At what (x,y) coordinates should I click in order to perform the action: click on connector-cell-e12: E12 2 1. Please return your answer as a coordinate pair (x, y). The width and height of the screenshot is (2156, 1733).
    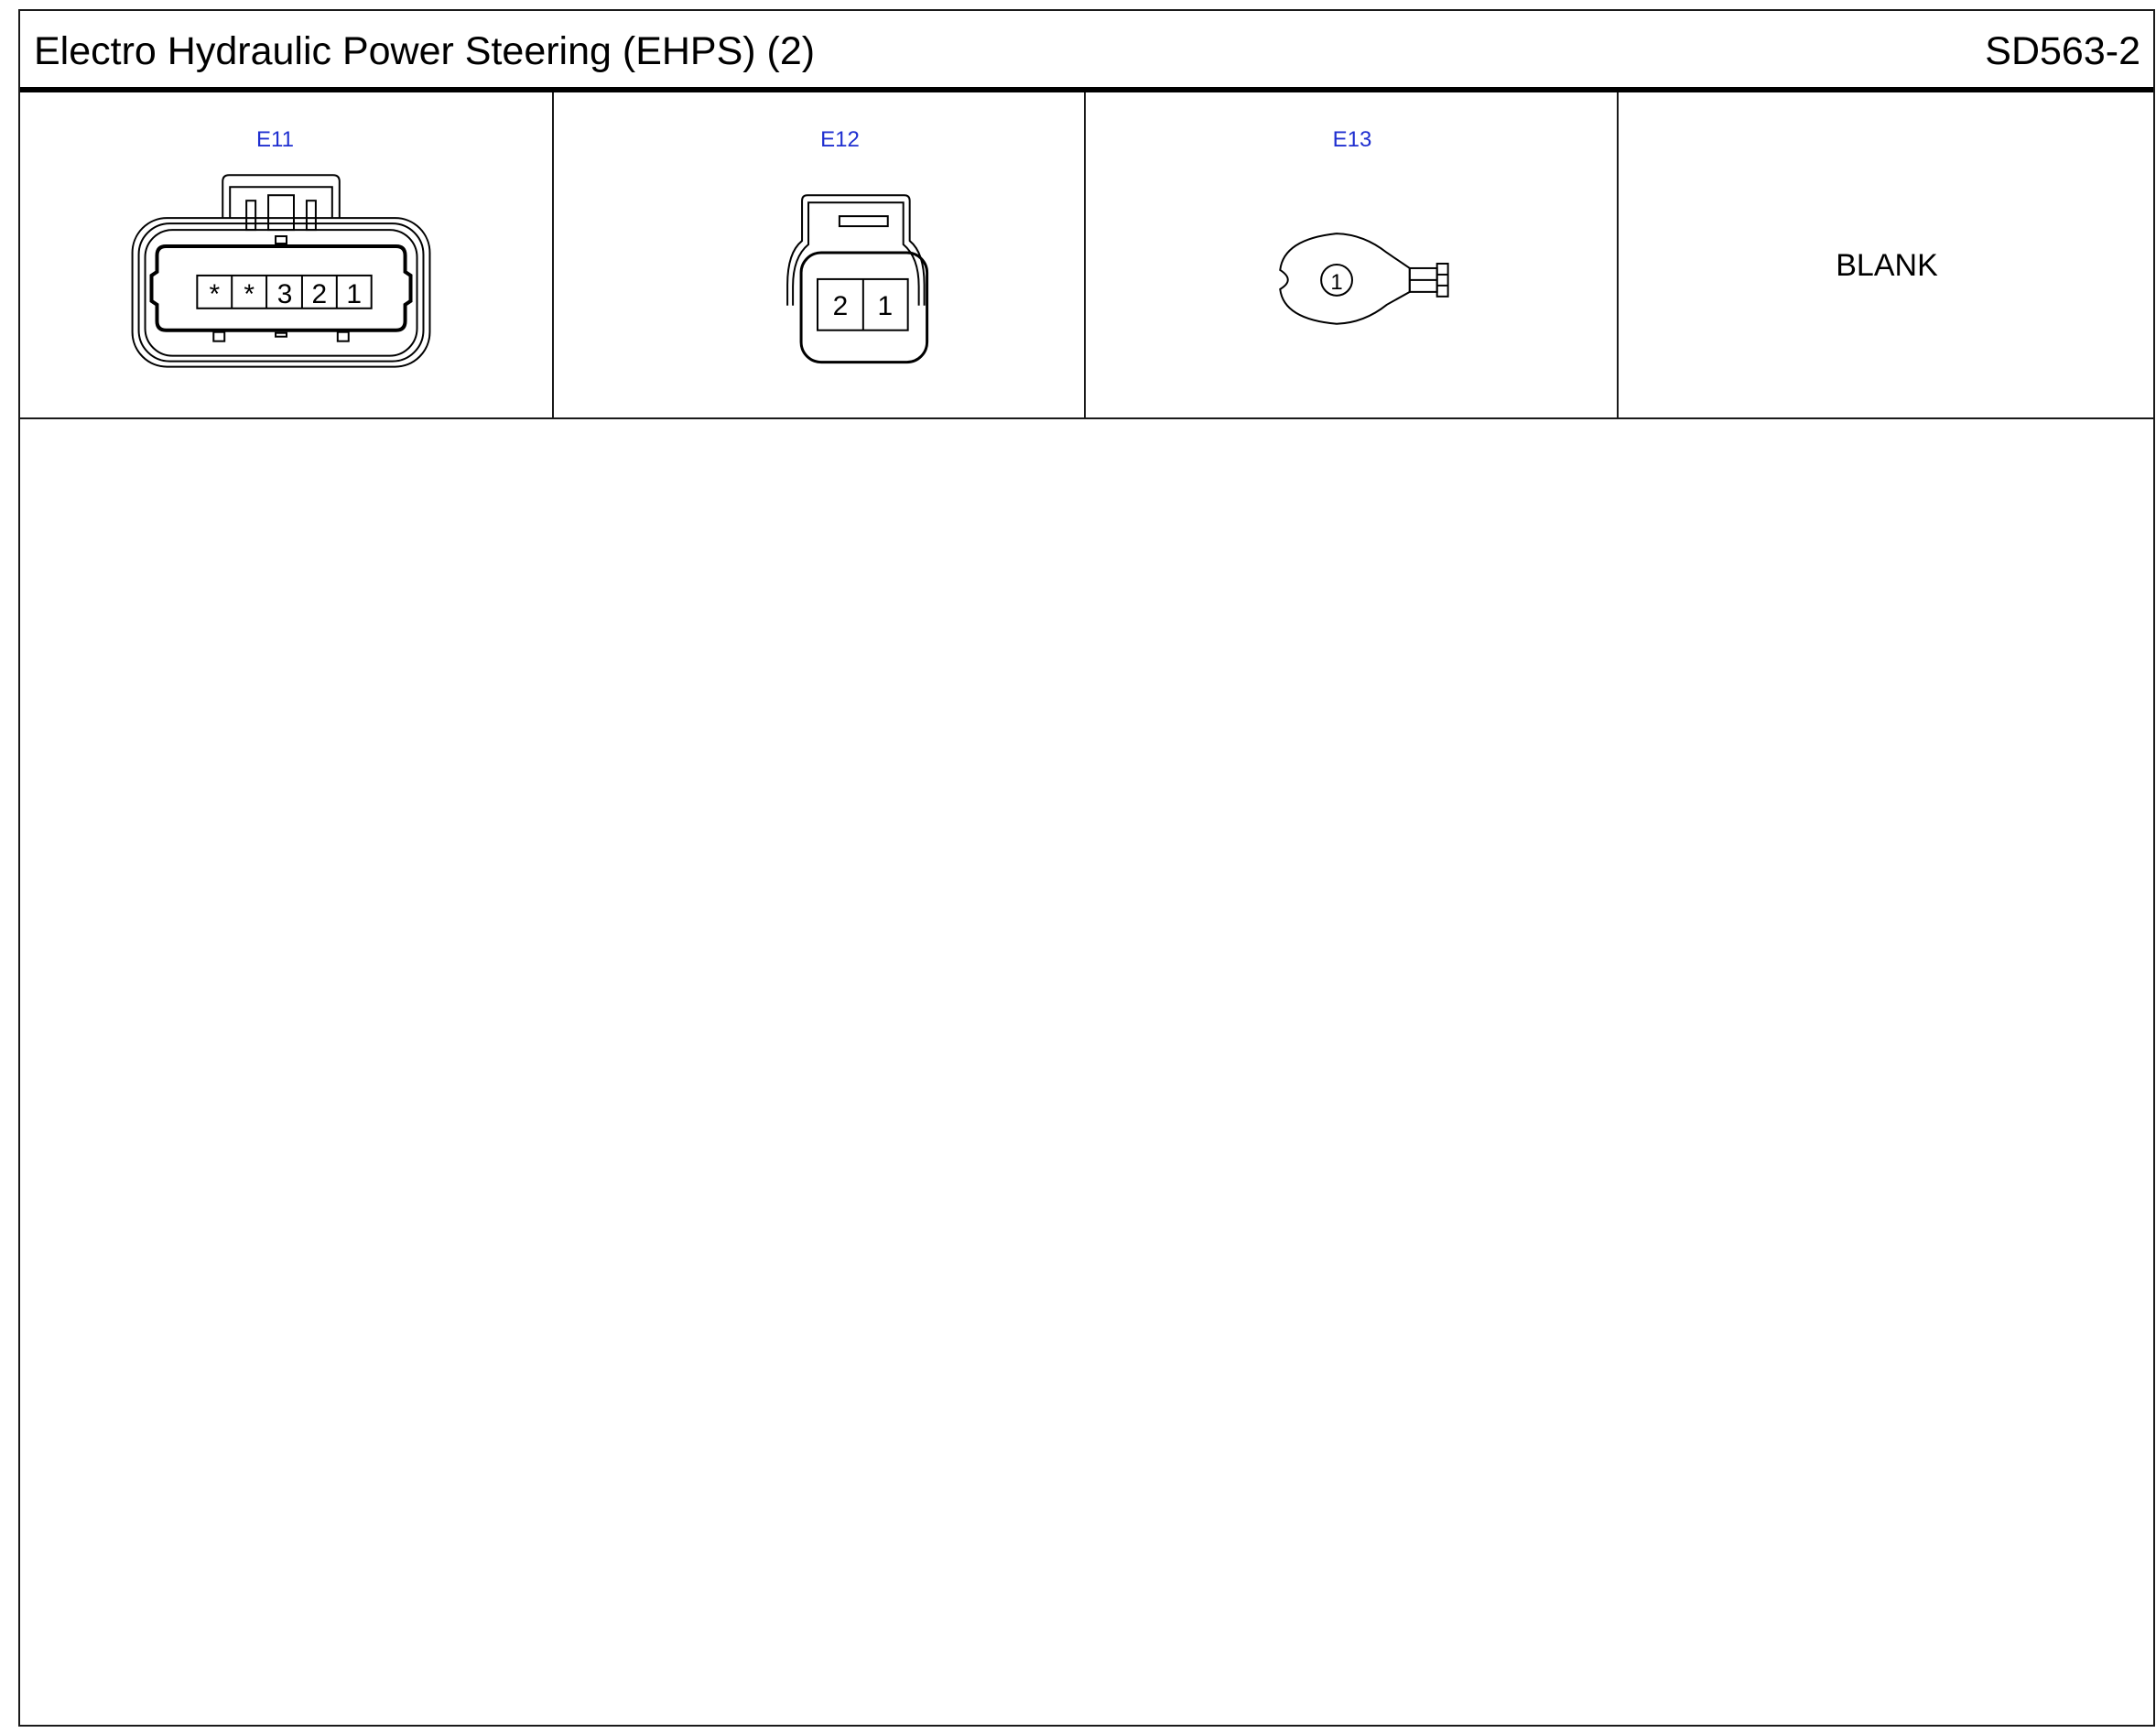
    Looking at the image, I should click on (820, 254).